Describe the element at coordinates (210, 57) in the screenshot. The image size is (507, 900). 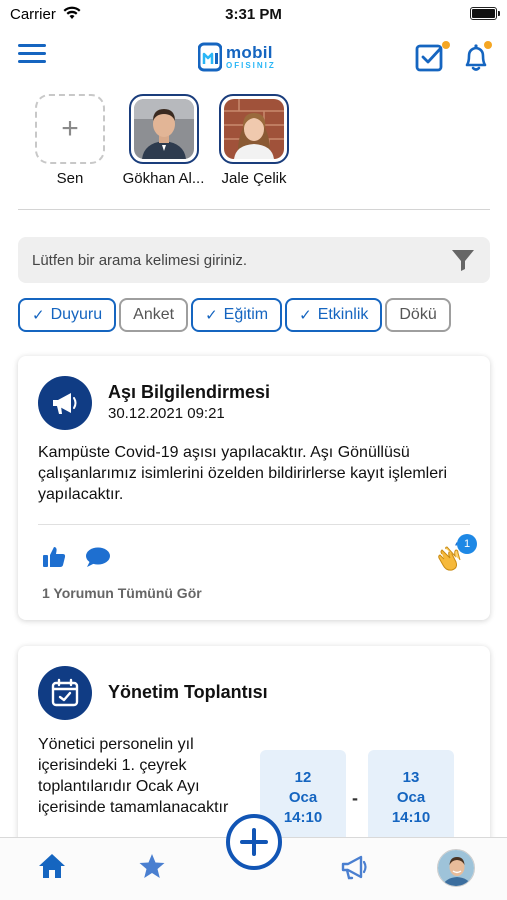
I see `logo-mark-icon` at that location.